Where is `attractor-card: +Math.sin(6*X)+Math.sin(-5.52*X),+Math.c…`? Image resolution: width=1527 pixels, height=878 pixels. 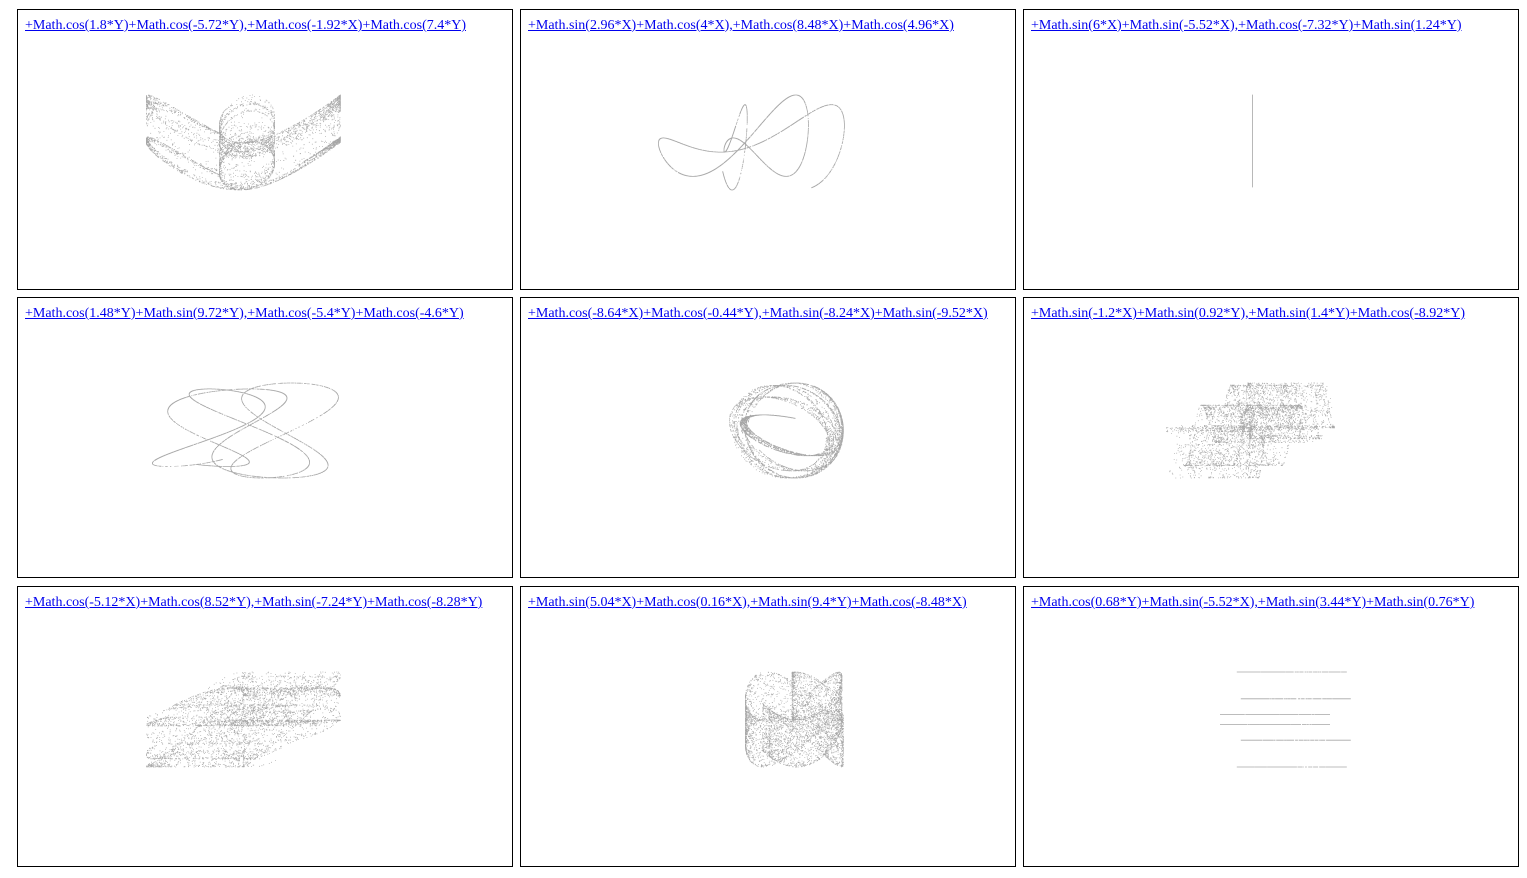 attractor-card: +Math.sin(6*X)+Math.sin(-5.52*X),+Math.c… is located at coordinates (1271, 149).